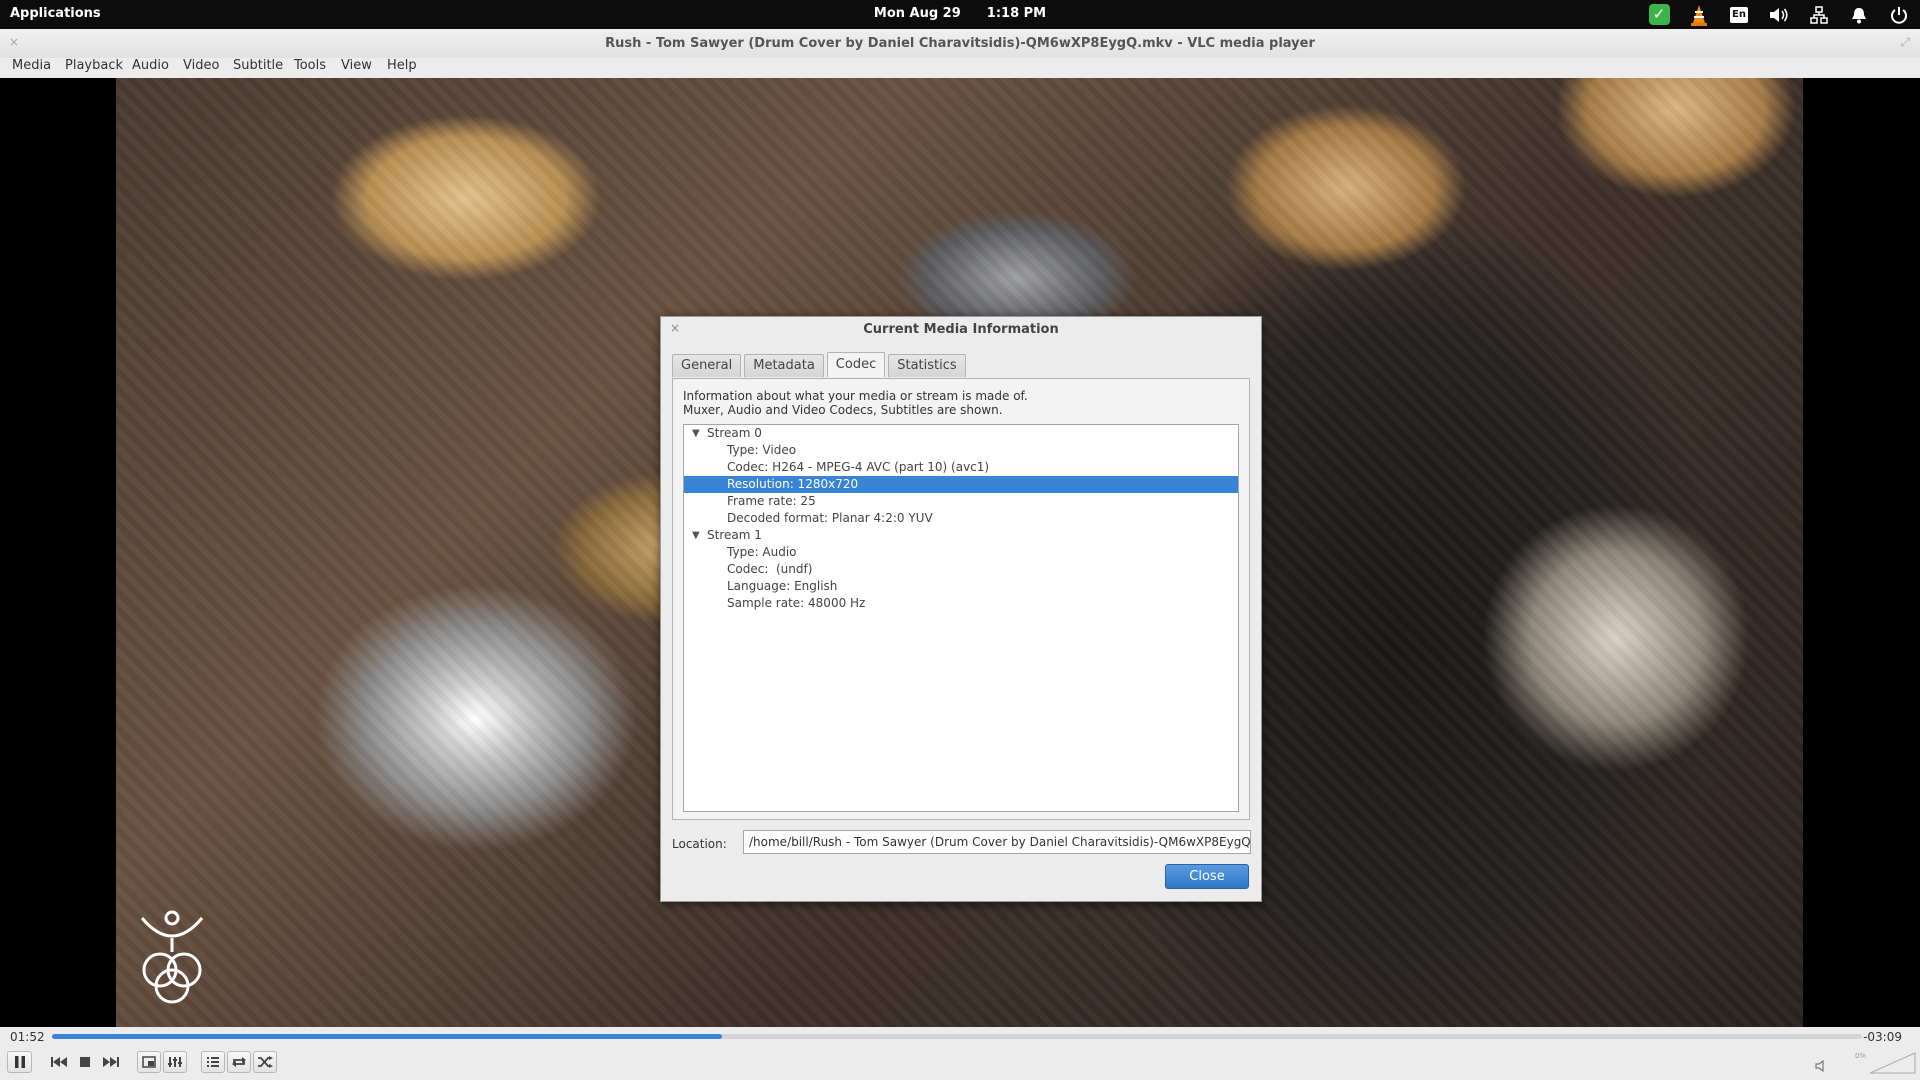 The height and width of the screenshot is (1080, 1920). I want to click on mute-button, so click(1822, 1067).